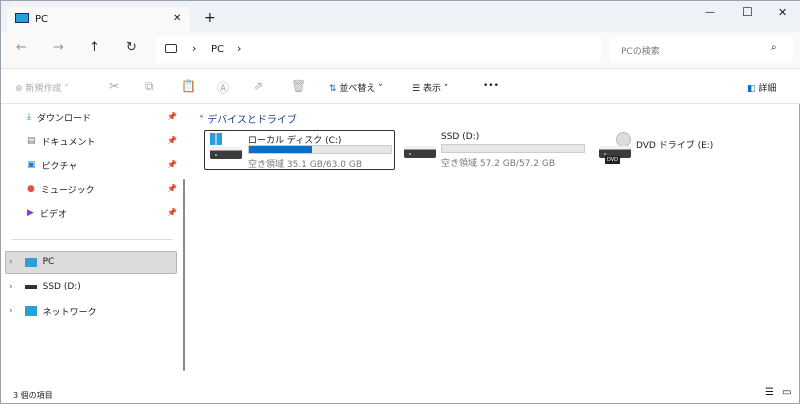 The width and height of the screenshot is (800, 404). What do you see at coordinates (640, 52) in the screenshot?
I see `search-placeholder: PCの検索` at bounding box center [640, 52].